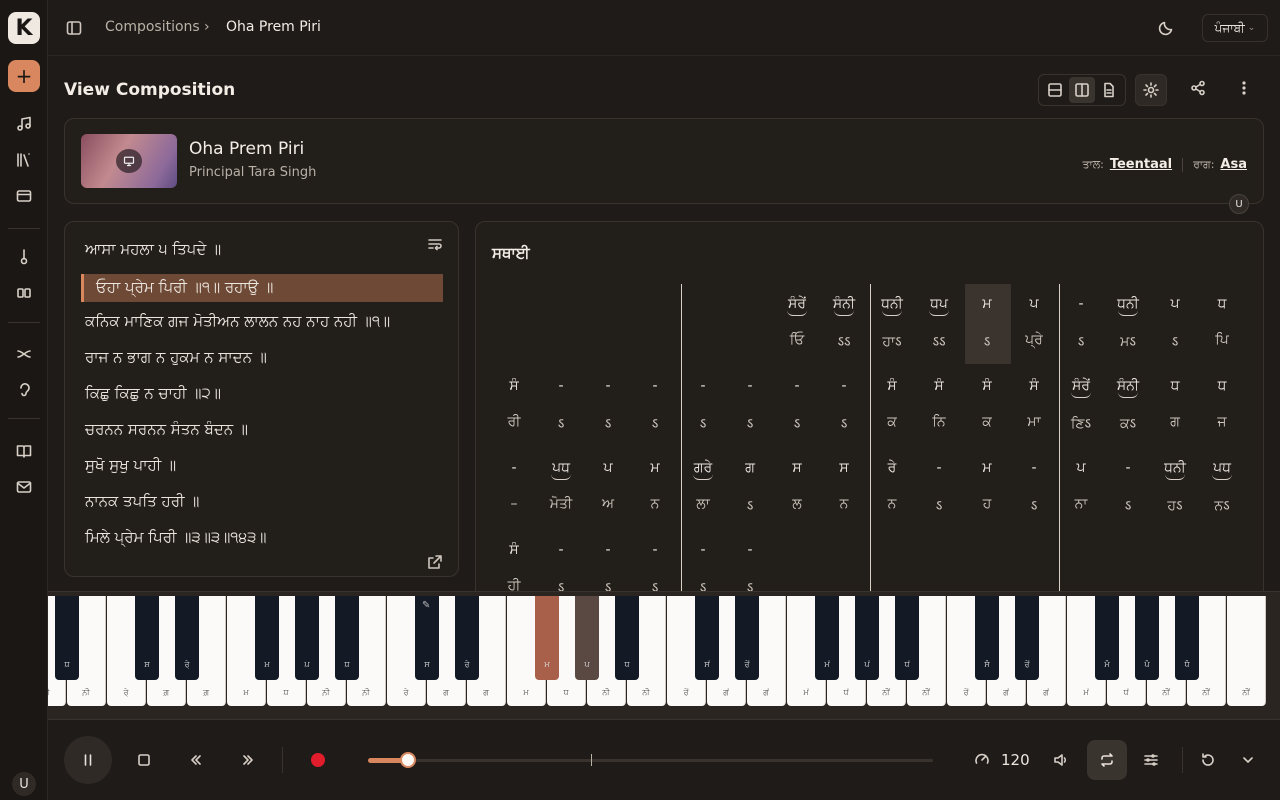 The width and height of the screenshot is (1280, 800). What do you see at coordinates (67, 638) in the screenshot?
I see `black-key: ਧ਼` at bounding box center [67, 638].